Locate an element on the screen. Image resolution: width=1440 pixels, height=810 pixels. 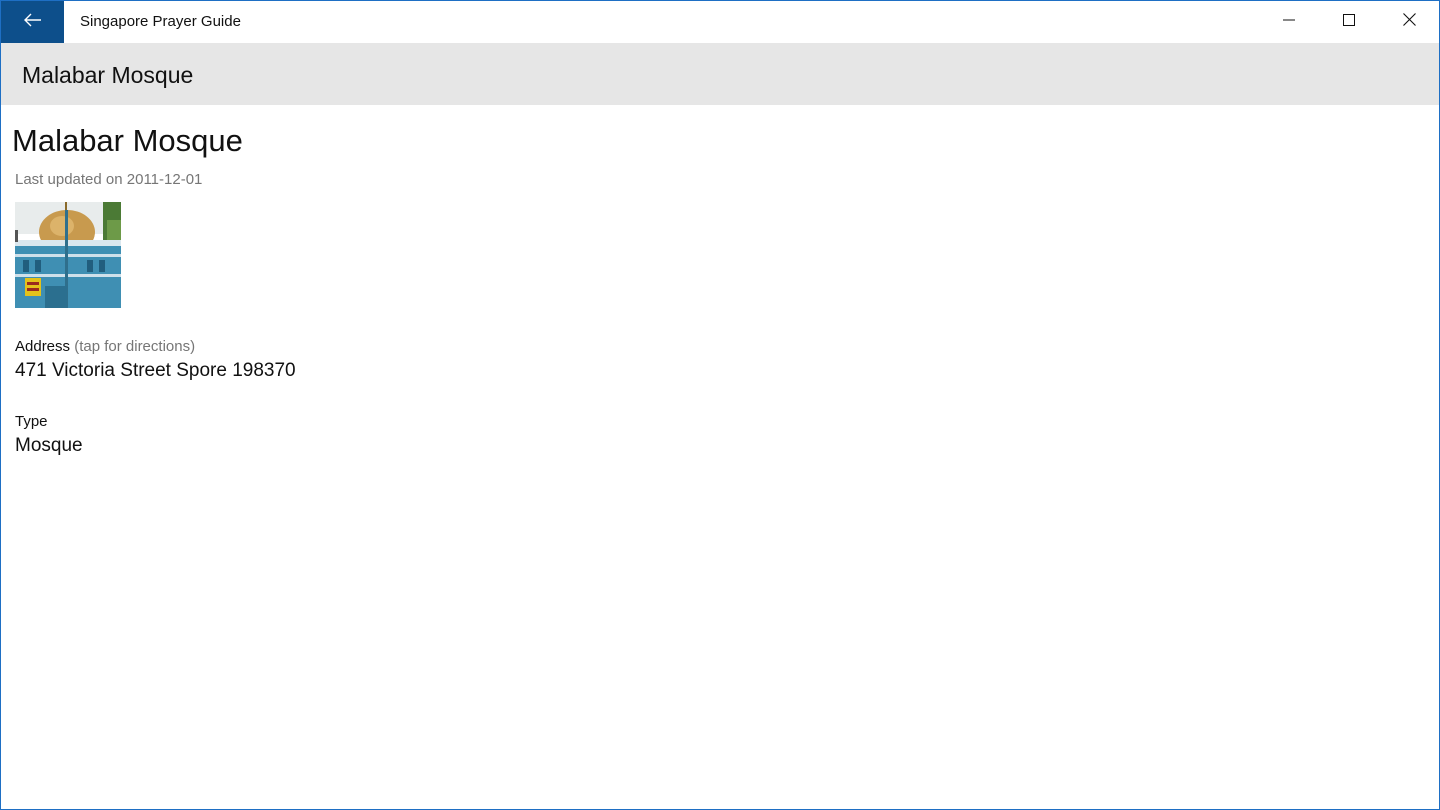
maximize-icon is located at coordinates (1349, 22).